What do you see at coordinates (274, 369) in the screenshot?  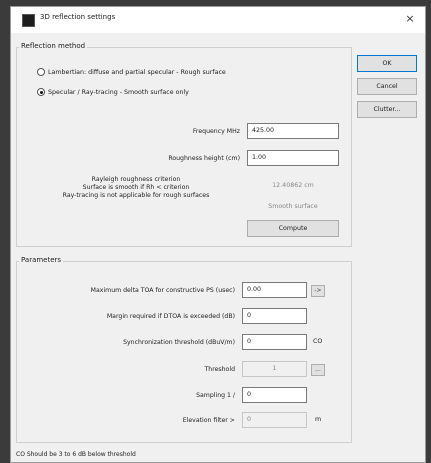 I see `threshold-input: 1` at bounding box center [274, 369].